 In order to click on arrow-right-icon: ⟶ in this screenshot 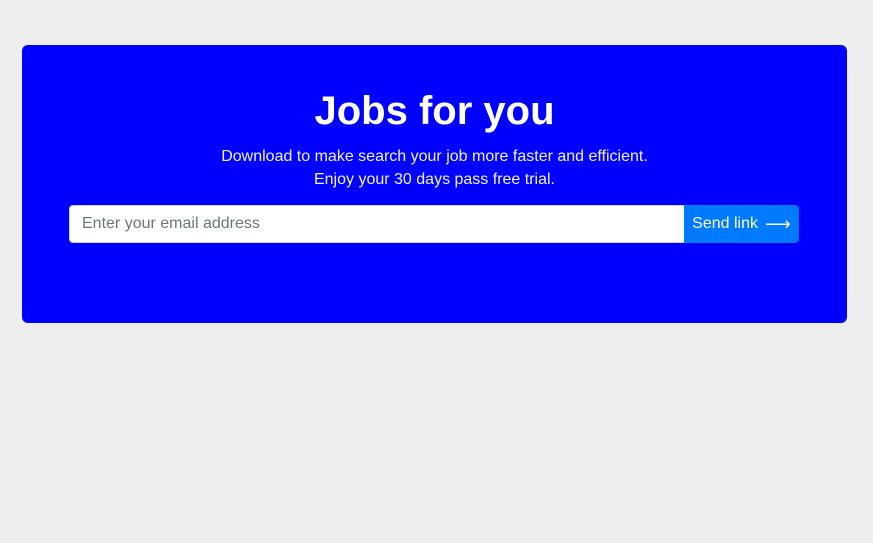, I will do `click(778, 224)`.